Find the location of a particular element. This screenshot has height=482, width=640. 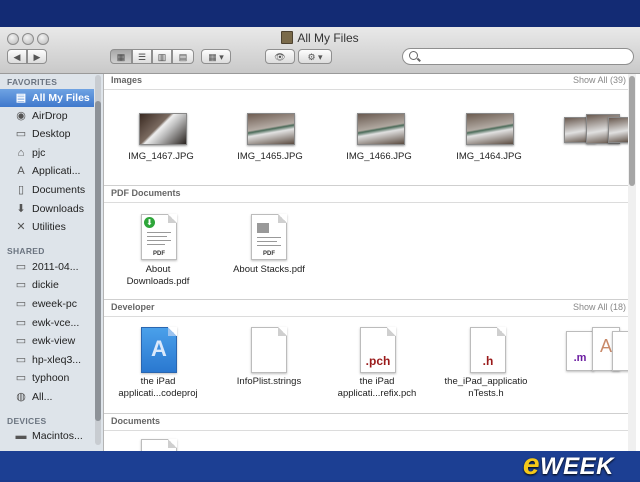

documents-icon: ▯ is located at coordinates (21, 190).